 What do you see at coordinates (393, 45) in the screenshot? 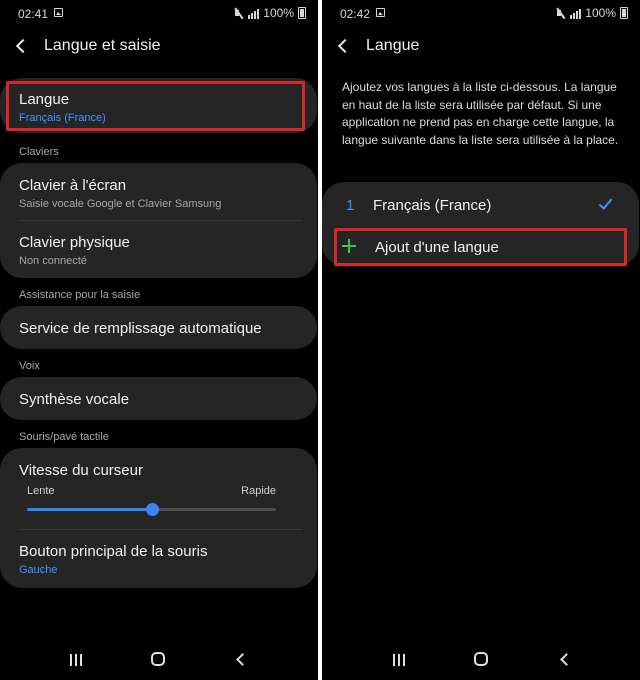
I see `page-title: Langue` at bounding box center [393, 45].